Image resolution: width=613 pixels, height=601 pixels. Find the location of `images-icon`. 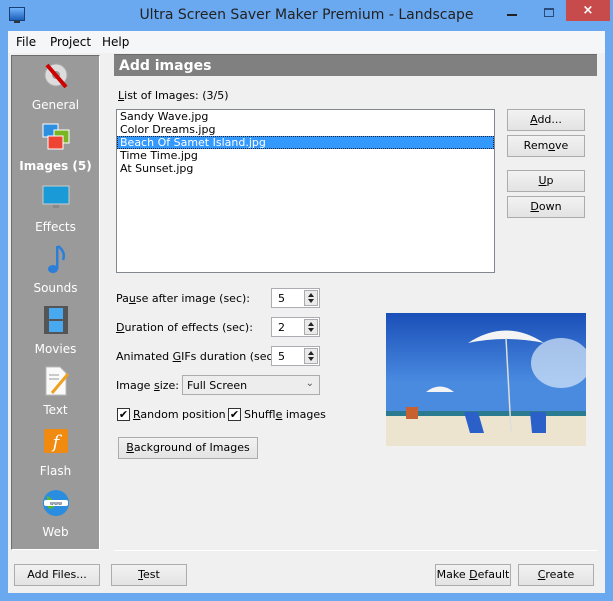

images-icon is located at coordinates (56, 136).